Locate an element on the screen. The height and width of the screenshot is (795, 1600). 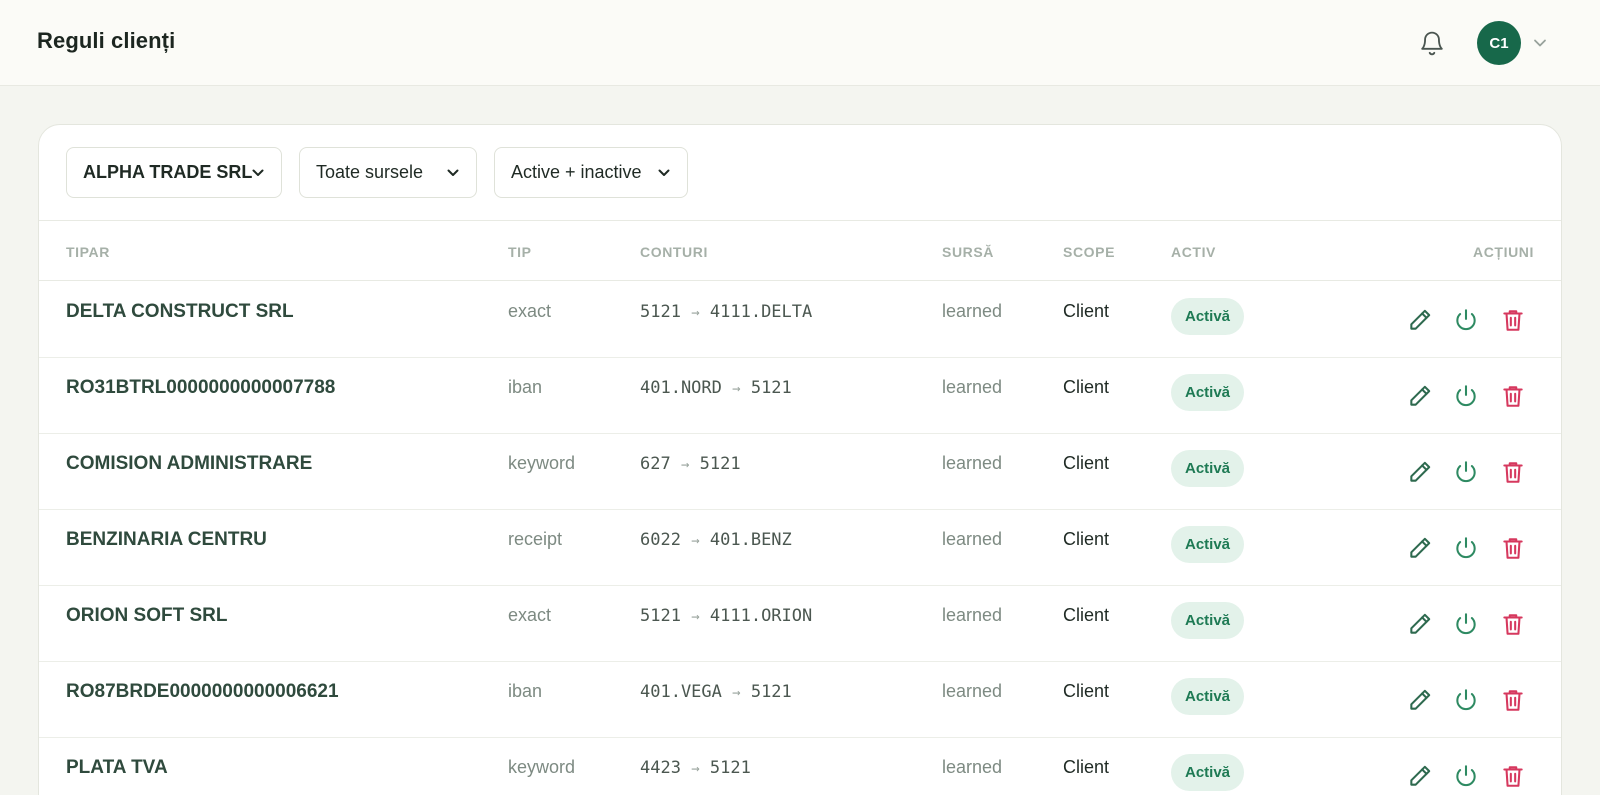
account-to: 401.BENZ is located at coordinates (750, 540).